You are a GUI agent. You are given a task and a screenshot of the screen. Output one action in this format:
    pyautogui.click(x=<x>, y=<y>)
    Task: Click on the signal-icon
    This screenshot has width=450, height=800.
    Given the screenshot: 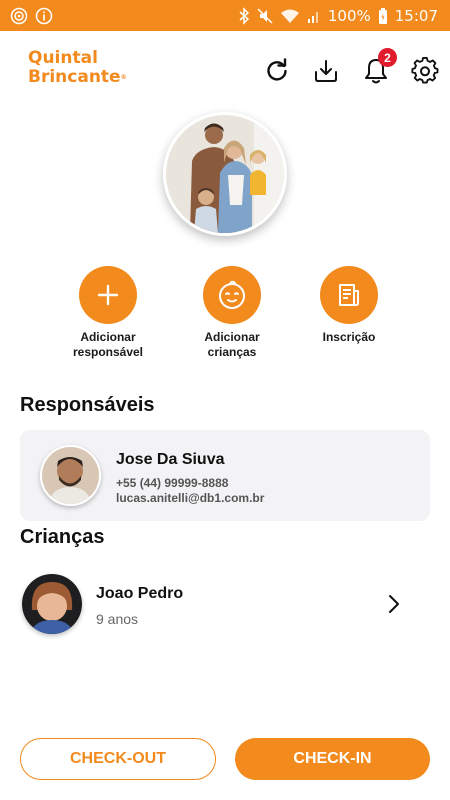 What is the action you would take?
    pyautogui.click(x=314, y=16)
    